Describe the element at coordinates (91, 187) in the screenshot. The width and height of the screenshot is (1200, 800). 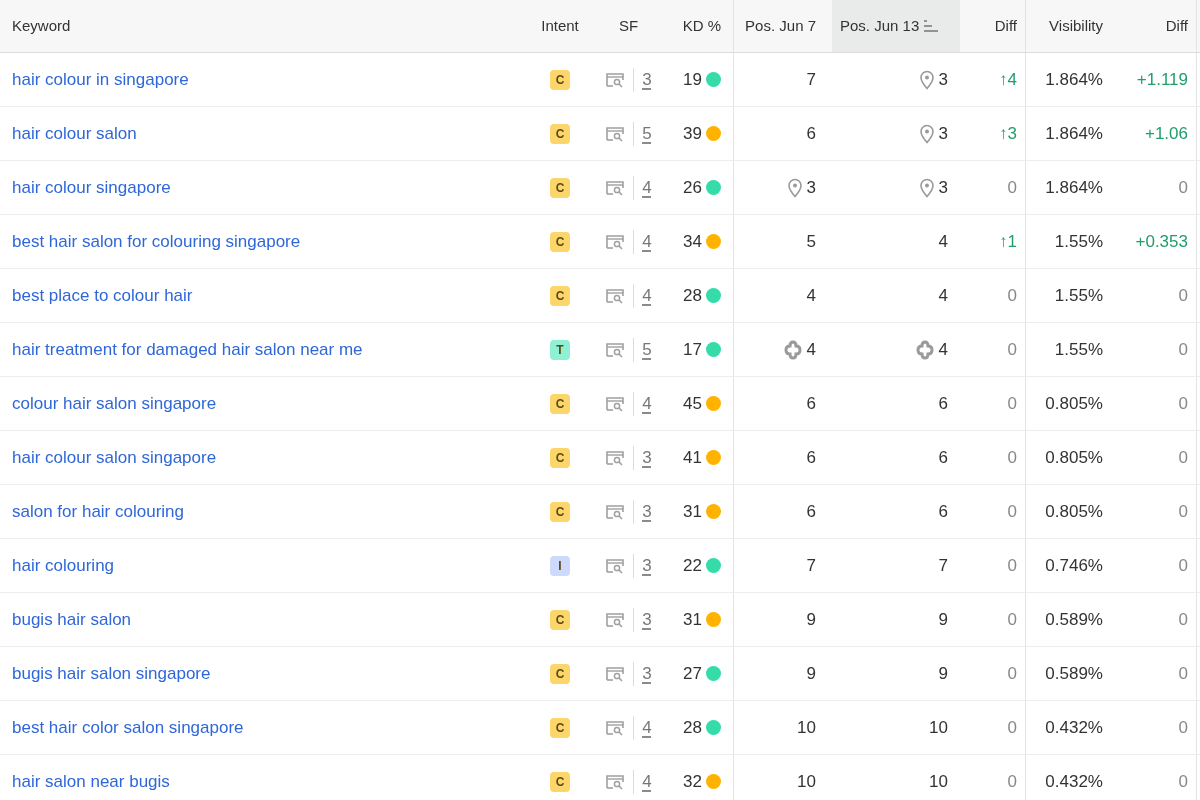
I see `keyword-link: hair colour singapore` at that location.